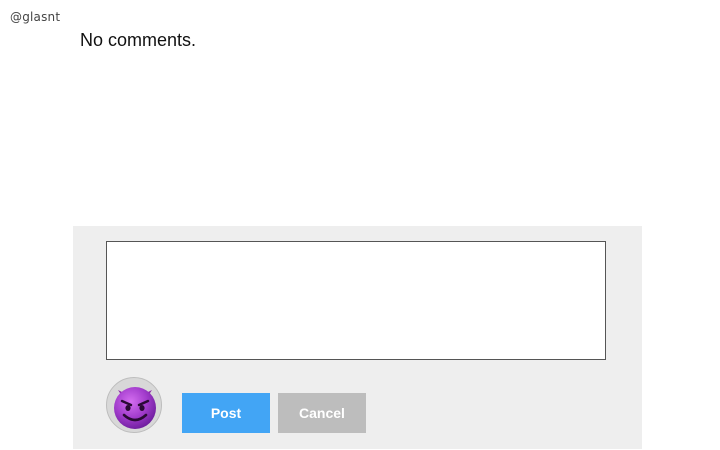 Image resolution: width=720 pixels, height=450 pixels. I want to click on avatar, so click(134, 405).